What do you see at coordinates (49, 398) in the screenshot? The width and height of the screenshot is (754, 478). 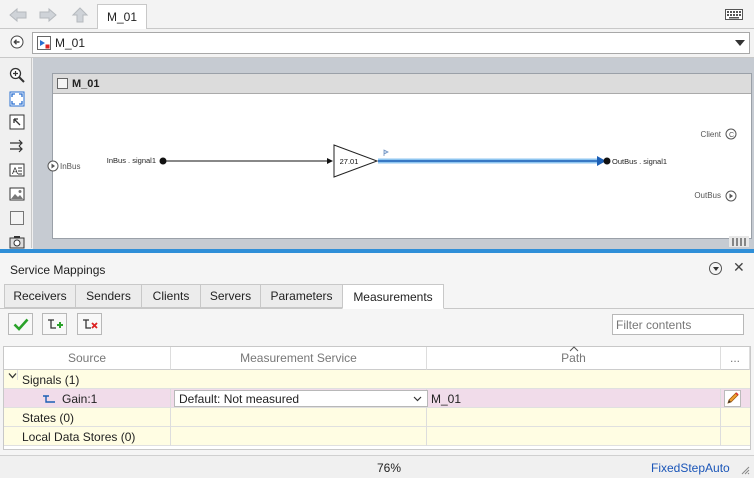 I see `signal-icon` at bounding box center [49, 398].